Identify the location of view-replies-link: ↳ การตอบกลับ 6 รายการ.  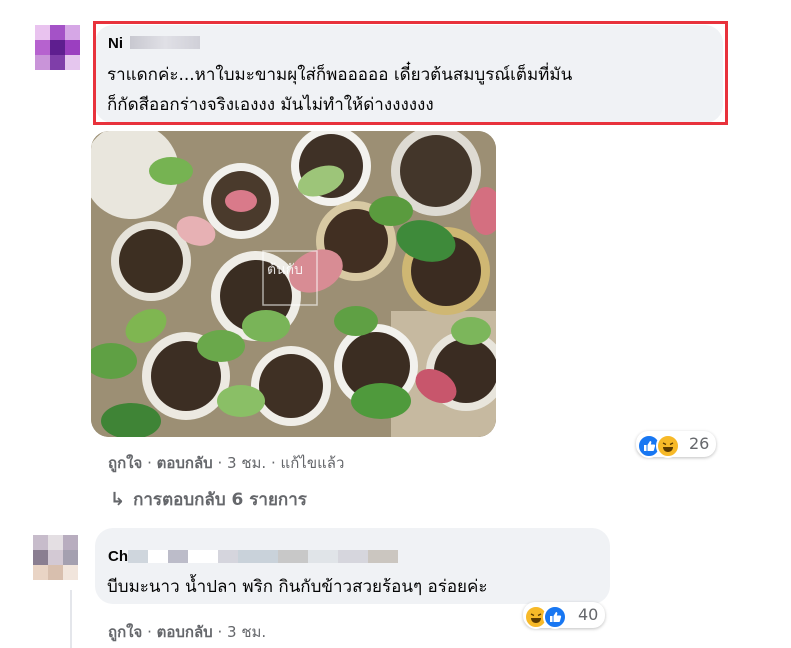
(208, 499).